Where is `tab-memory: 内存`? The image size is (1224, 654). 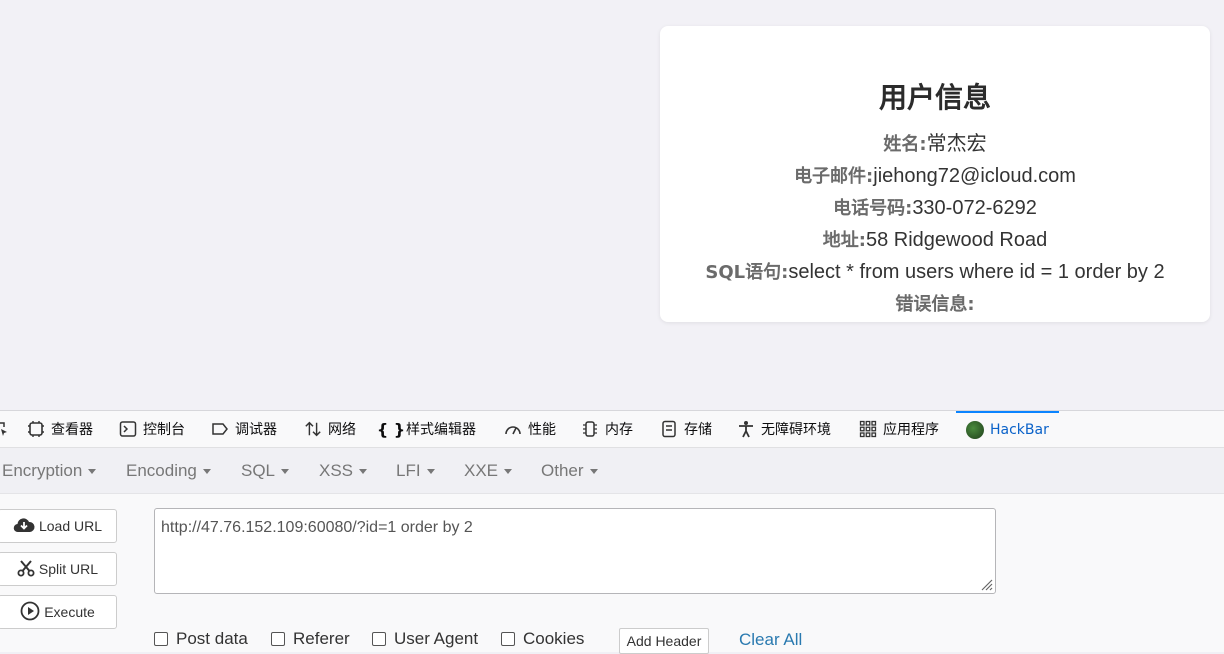
tab-memory: 内存 is located at coordinates (607, 429).